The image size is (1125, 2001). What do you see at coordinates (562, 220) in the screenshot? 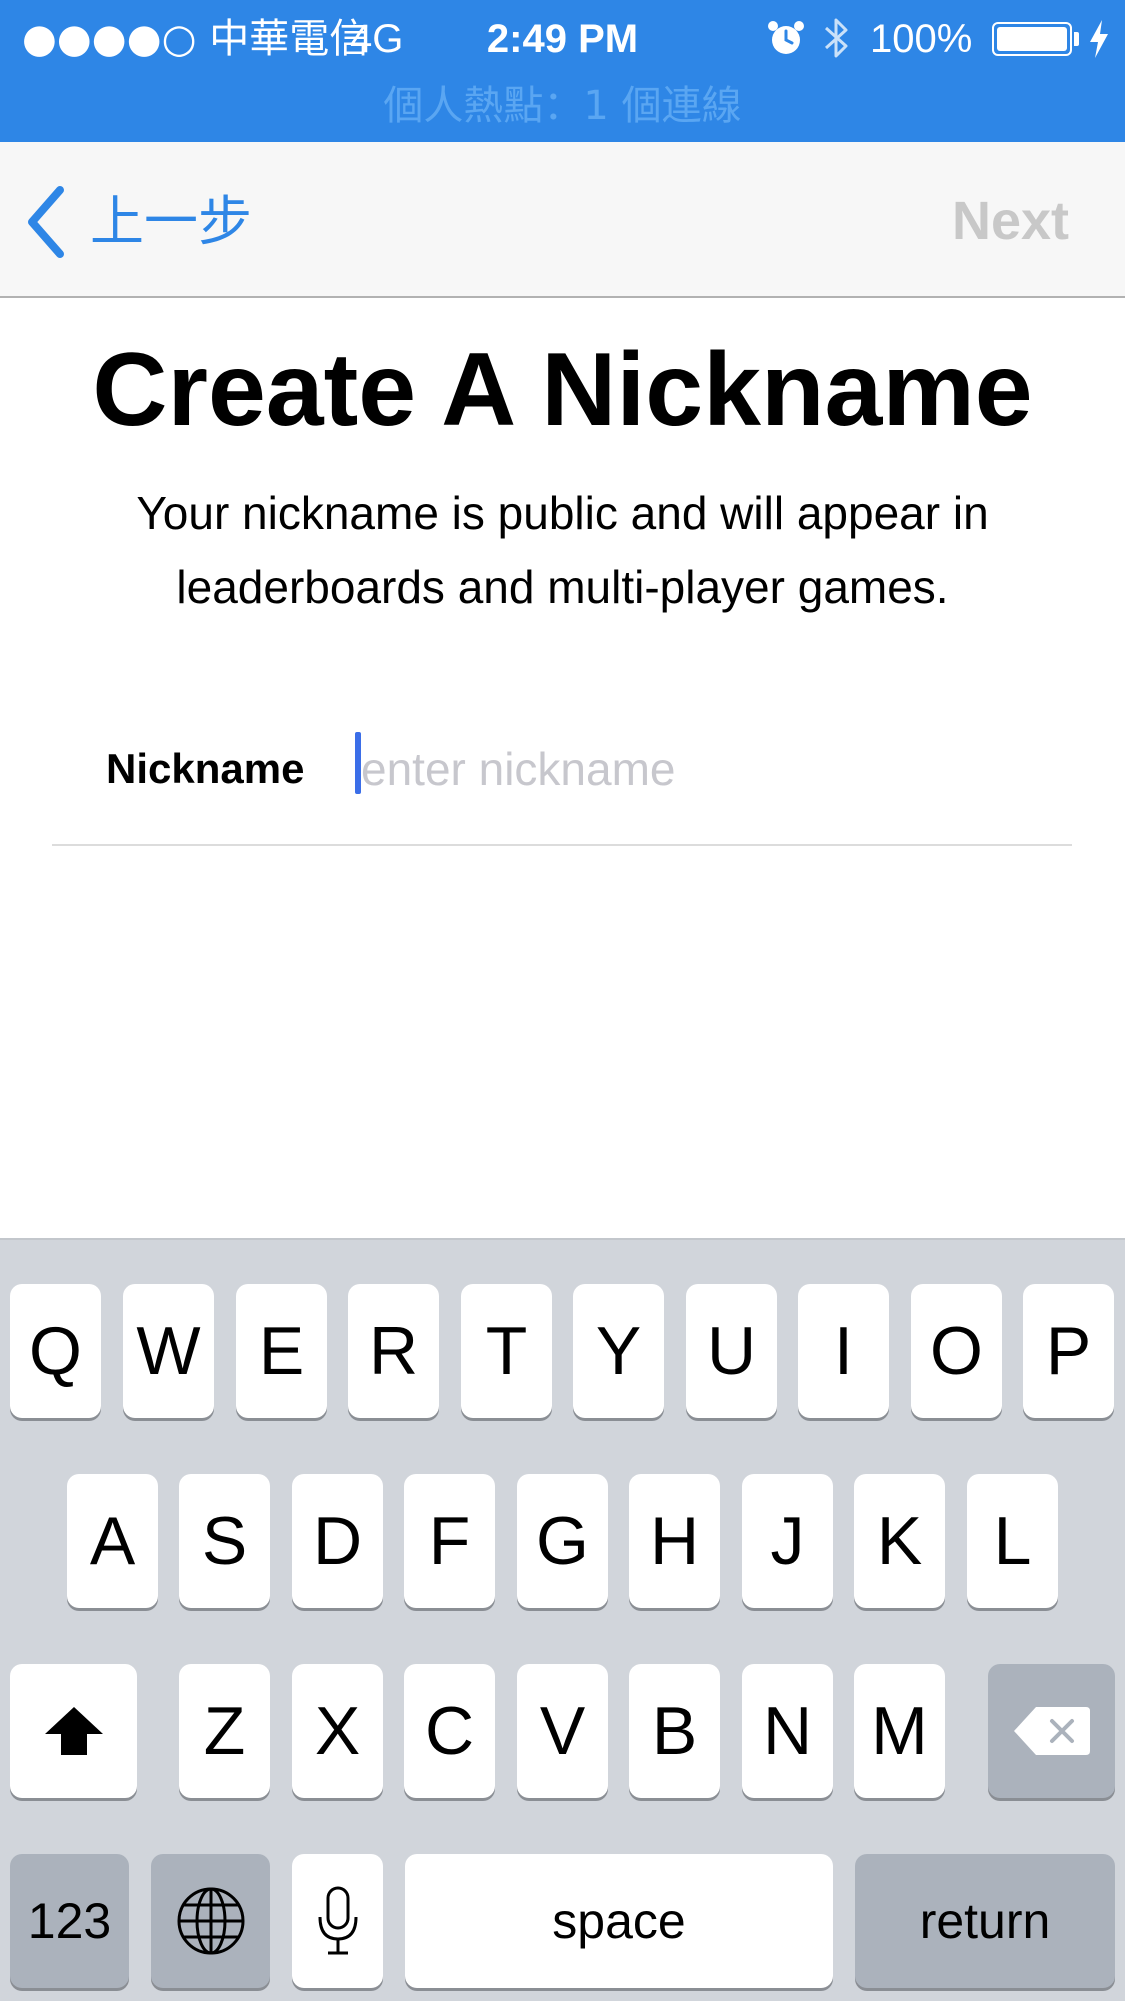
I see `navigation-bar: 上一步 Next` at bounding box center [562, 220].